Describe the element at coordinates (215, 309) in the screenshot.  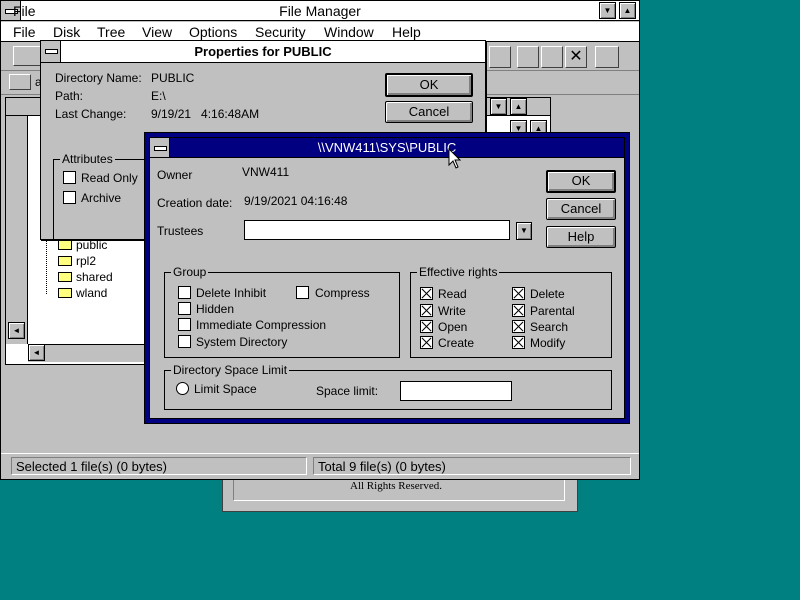
I see `hidden-label: Hidden` at that location.